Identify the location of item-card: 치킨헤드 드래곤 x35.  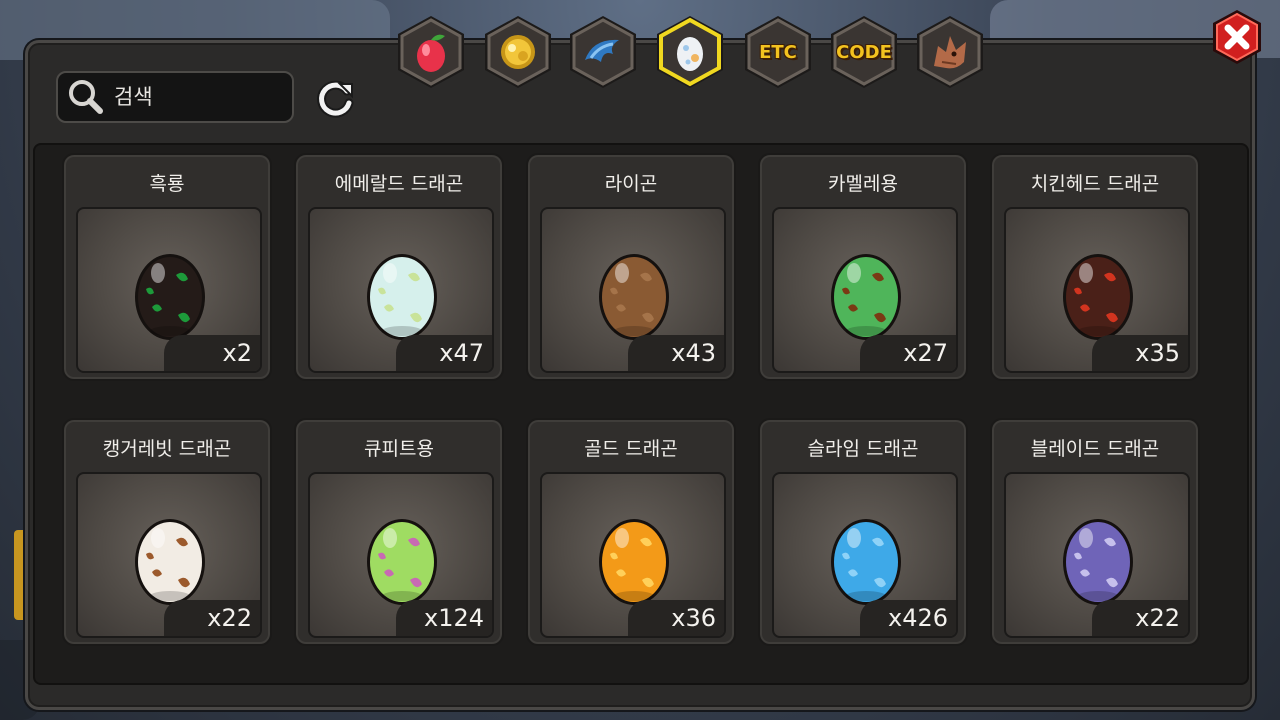
(1095, 267).